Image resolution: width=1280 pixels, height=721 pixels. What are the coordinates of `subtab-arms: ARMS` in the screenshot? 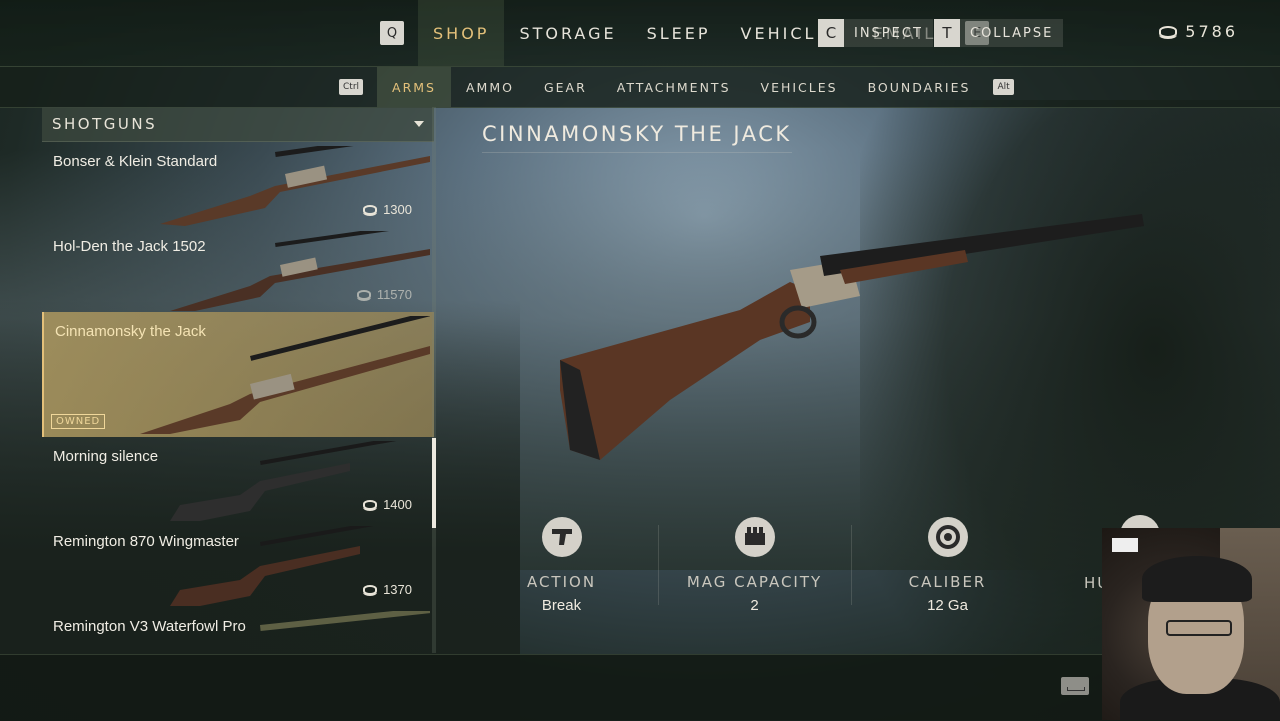 It's located at (414, 87).